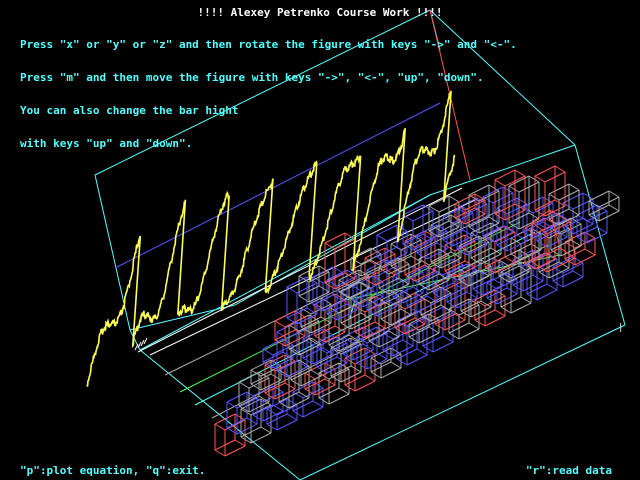 Image resolution: width=640 pixels, height=480 pixels. What do you see at coordinates (106, 143) in the screenshot?
I see `instruction-line: with keys "up" and "down".` at bounding box center [106, 143].